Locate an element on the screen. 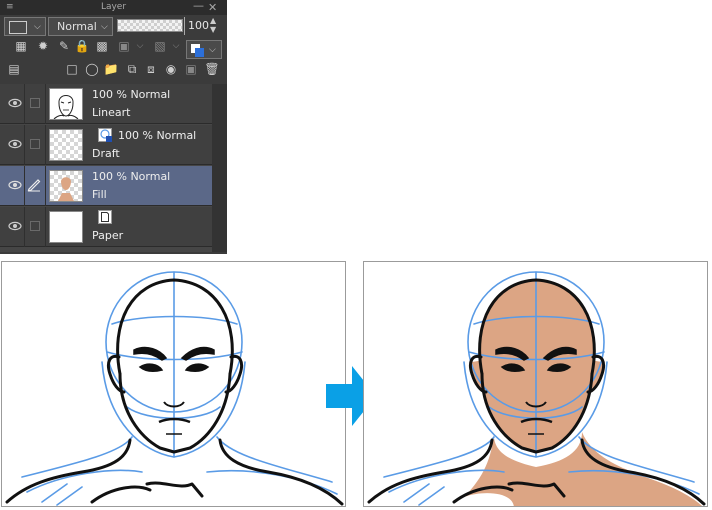 The height and width of the screenshot is (510, 712). layer-list-scrollbar is located at coordinates (219, 168).